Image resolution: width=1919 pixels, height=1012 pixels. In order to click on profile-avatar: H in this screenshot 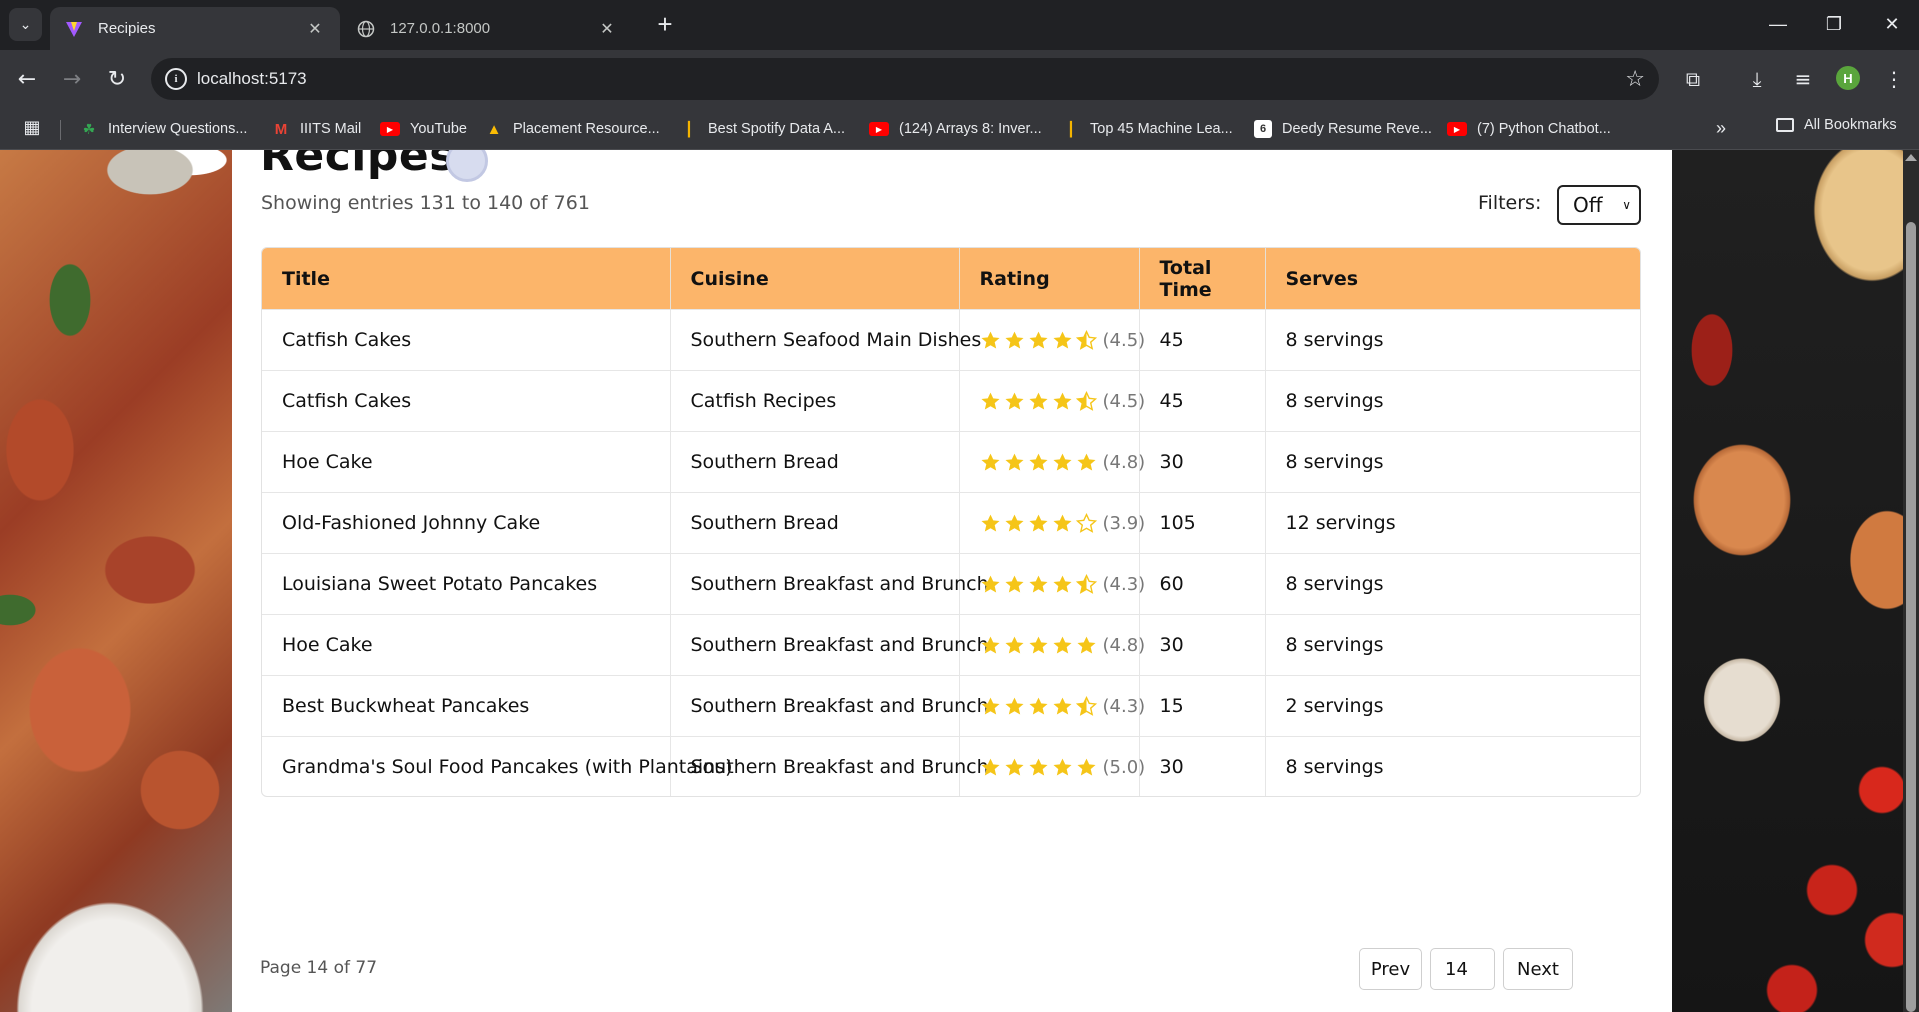, I will do `click(1848, 78)`.